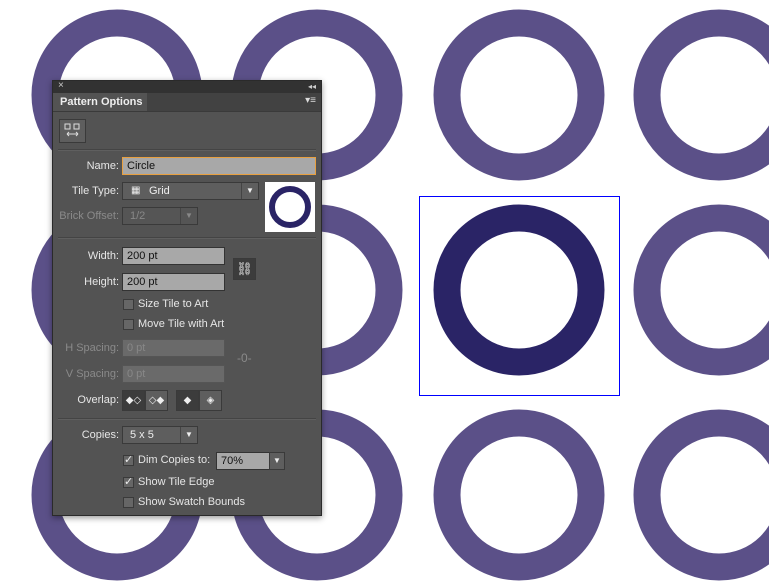 This screenshot has height=581, width=769. I want to click on close-icon: ×, so click(61, 85).